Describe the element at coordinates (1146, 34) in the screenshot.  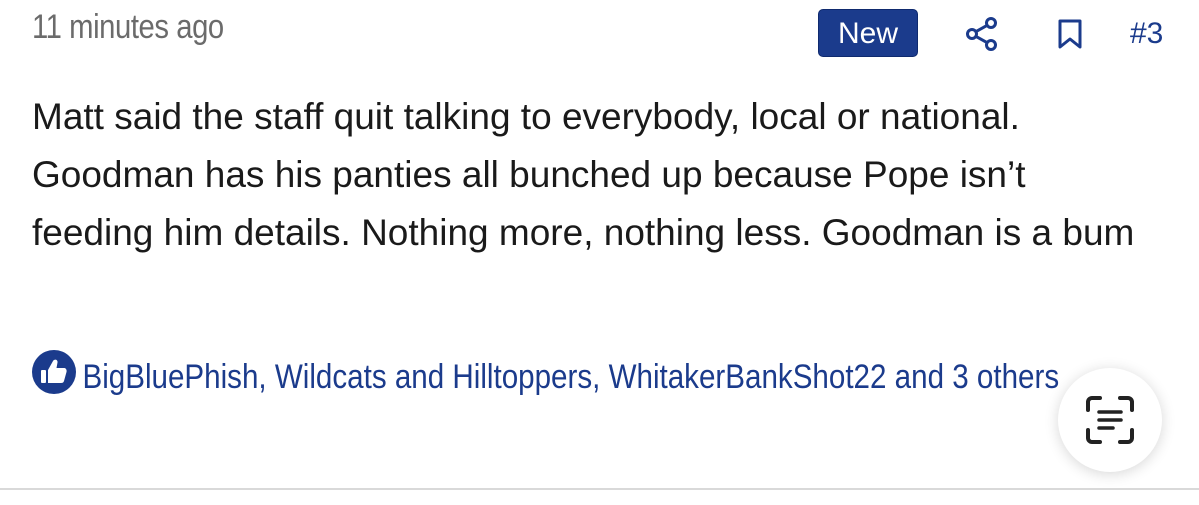
I see `post-number-link: #3` at that location.